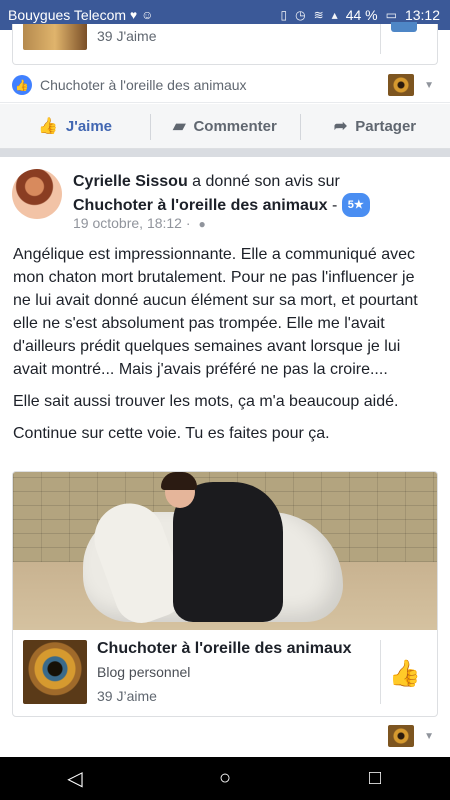 This screenshot has height=800, width=450. I want to click on system-nav-bar: ◁ ○ □, so click(225, 778).